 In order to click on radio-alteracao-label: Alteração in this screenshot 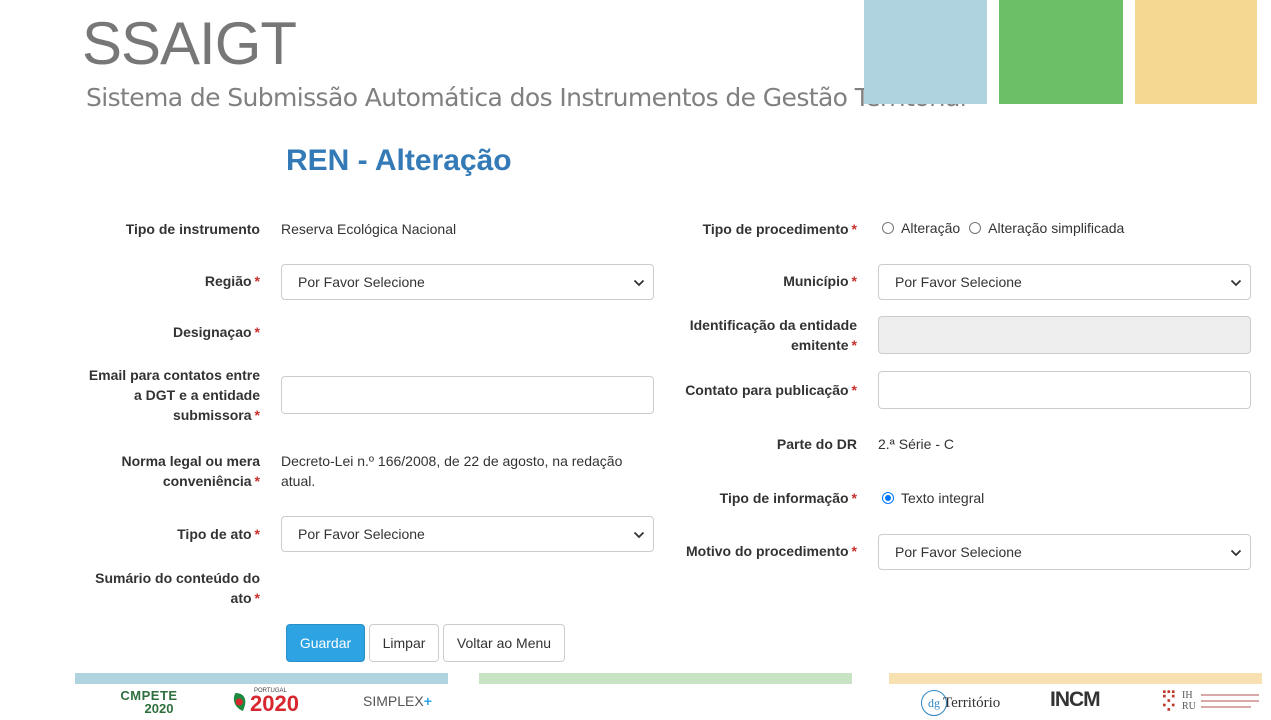, I will do `click(930, 228)`.